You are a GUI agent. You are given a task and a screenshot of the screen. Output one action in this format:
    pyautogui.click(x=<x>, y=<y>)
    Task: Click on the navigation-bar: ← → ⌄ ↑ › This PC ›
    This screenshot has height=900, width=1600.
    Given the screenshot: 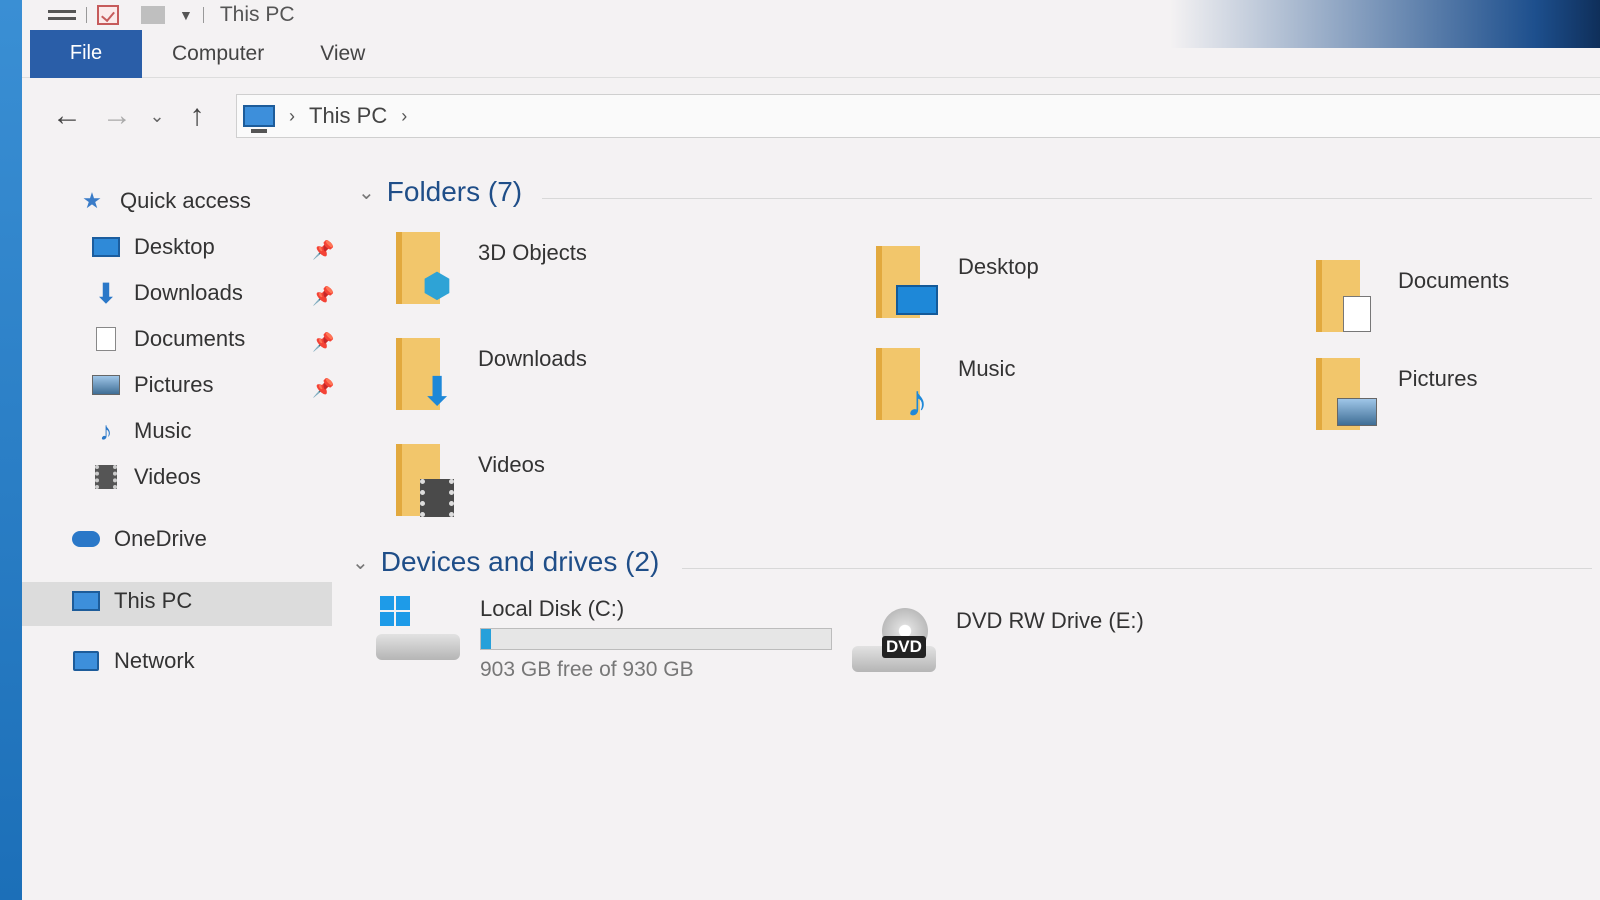 What is the action you would take?
    pyautogui.click(x=811, y=116)
    